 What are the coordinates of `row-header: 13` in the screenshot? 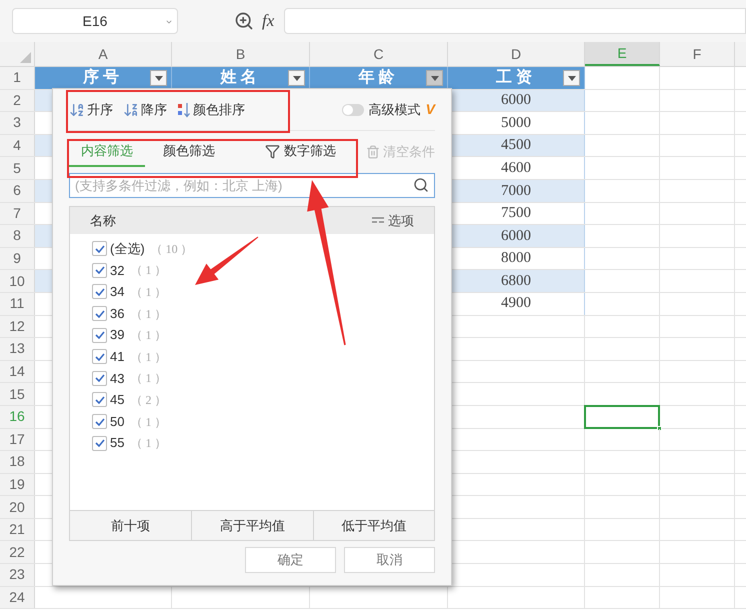 It's located at (17, 349).